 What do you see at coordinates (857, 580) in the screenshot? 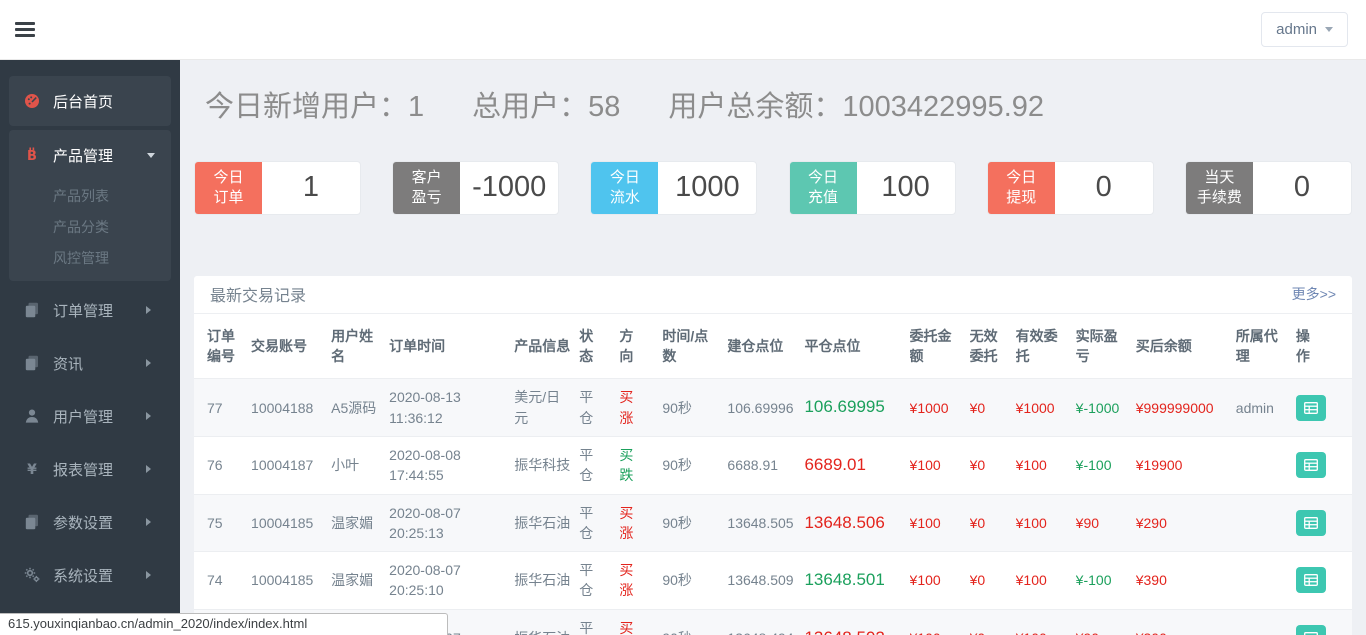
I see `cell-close-point: 13648.501` at bounding box center [857, 580].